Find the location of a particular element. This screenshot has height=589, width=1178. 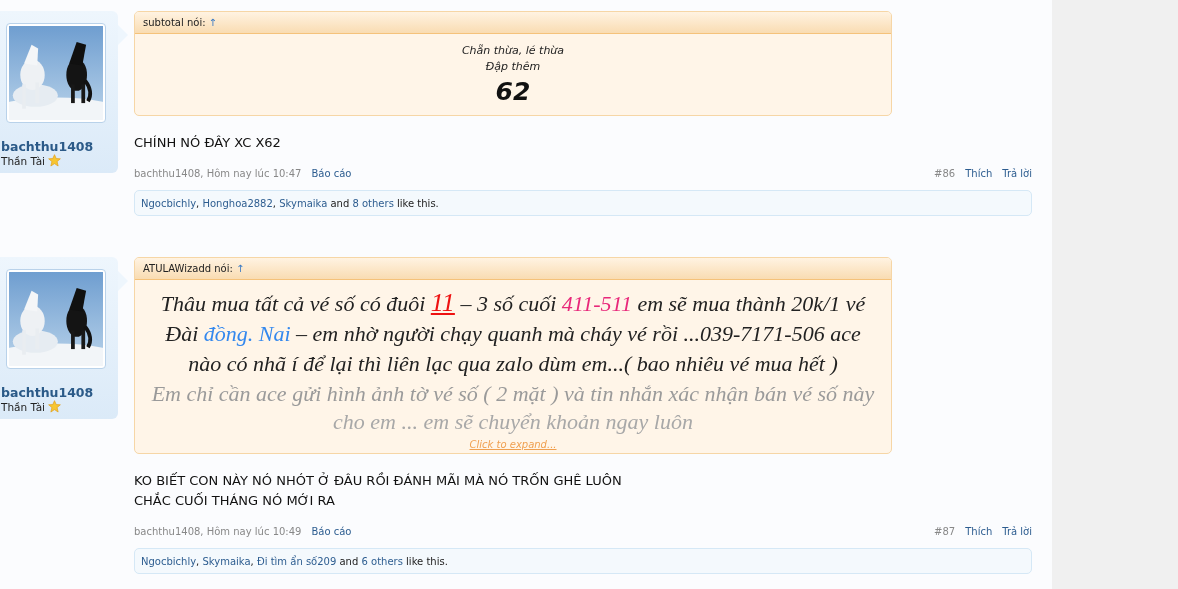

highlighted-text: đồng. Nai is located at coordinates (247, 333).